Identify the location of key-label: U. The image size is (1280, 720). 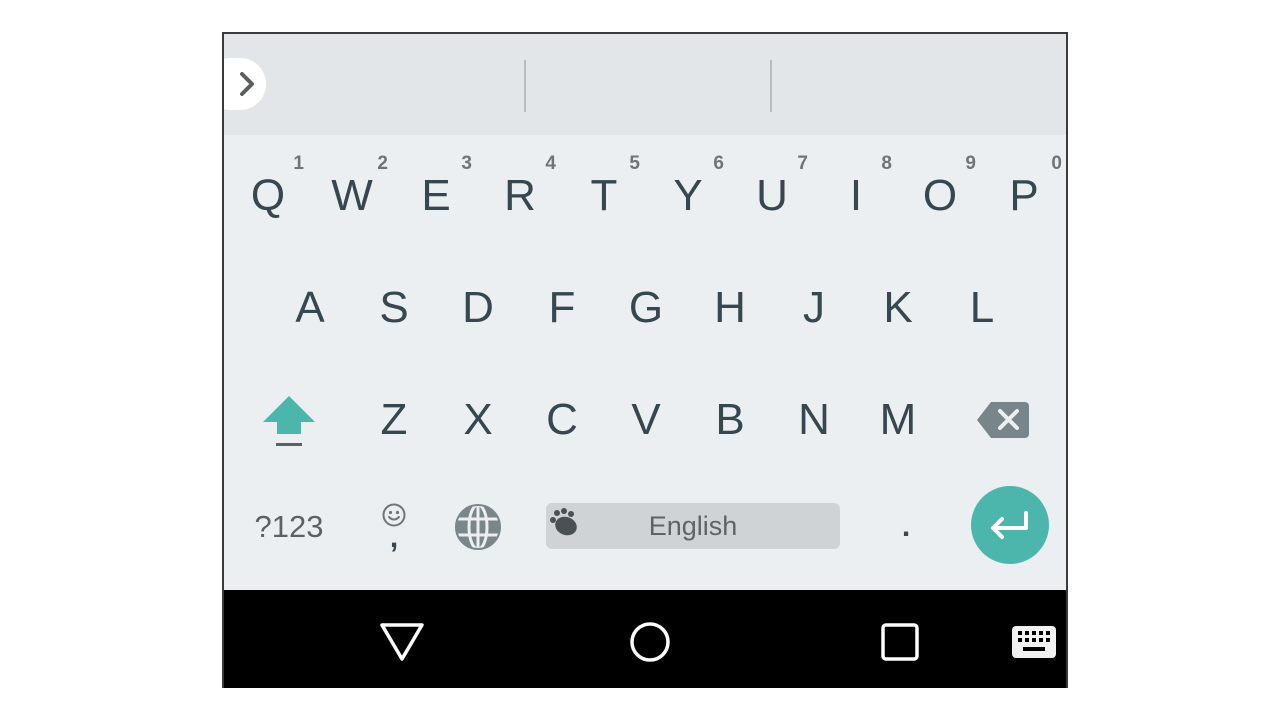
(772, 195).